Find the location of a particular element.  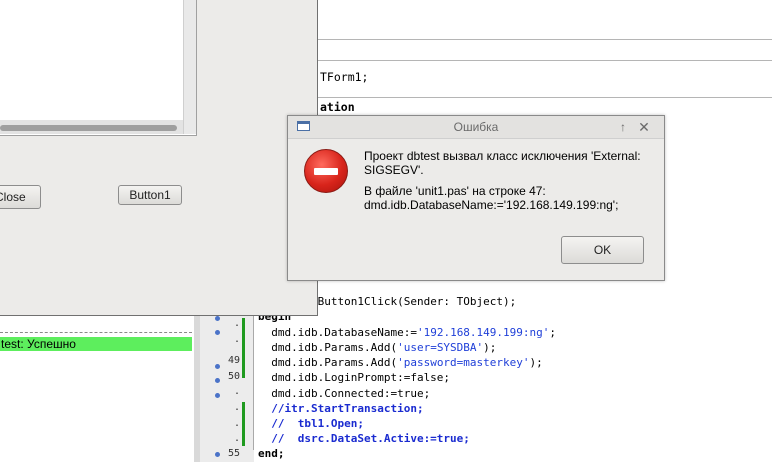

dialog-title: Ошибка is located at coordinates (476, 127).